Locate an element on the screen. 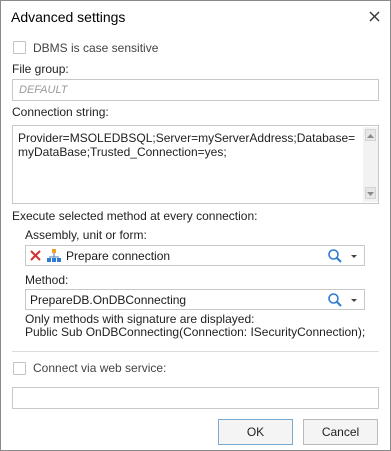  dialog-title: Advanced settings is located at coordinates (68, 17).